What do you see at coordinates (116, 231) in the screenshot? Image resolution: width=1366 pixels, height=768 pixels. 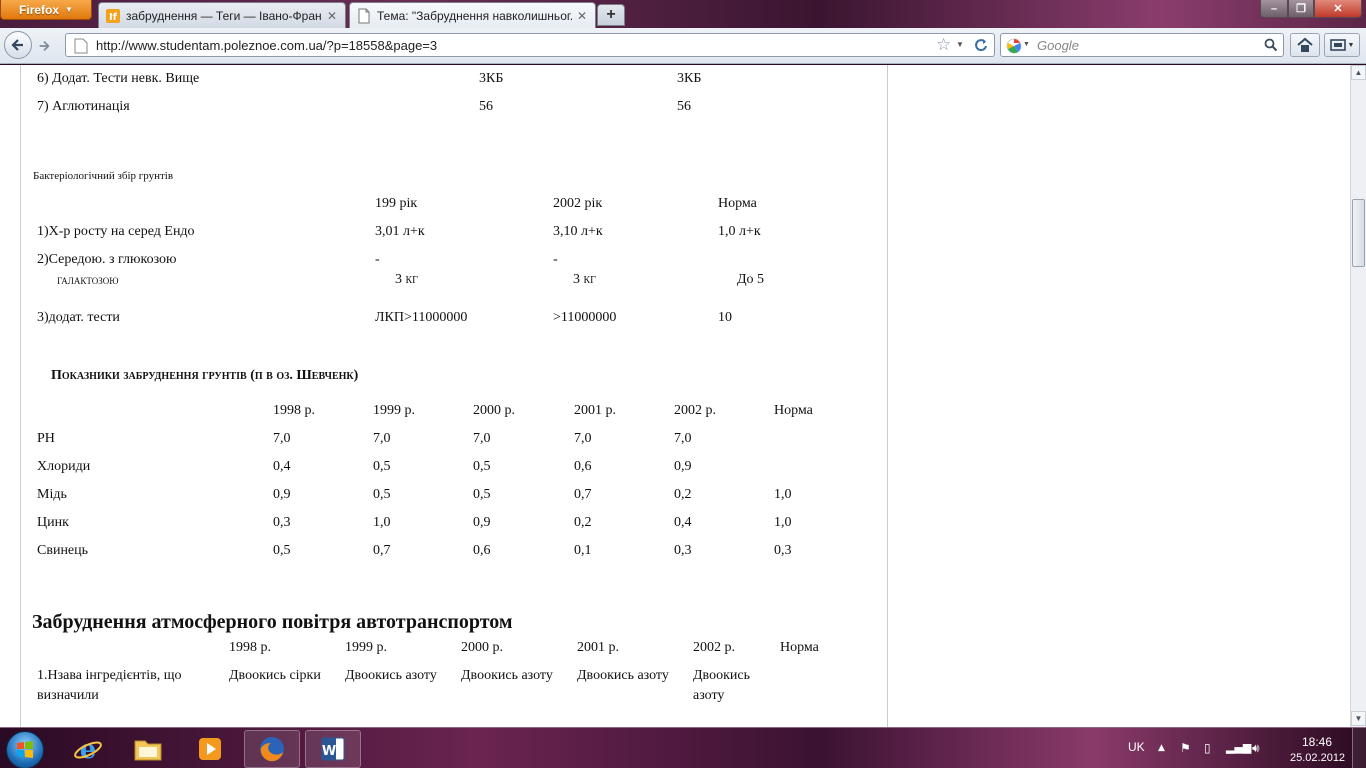 I see `row-label: 1)Х-р росту на серед Ендо` at bounding box center [116, 231].